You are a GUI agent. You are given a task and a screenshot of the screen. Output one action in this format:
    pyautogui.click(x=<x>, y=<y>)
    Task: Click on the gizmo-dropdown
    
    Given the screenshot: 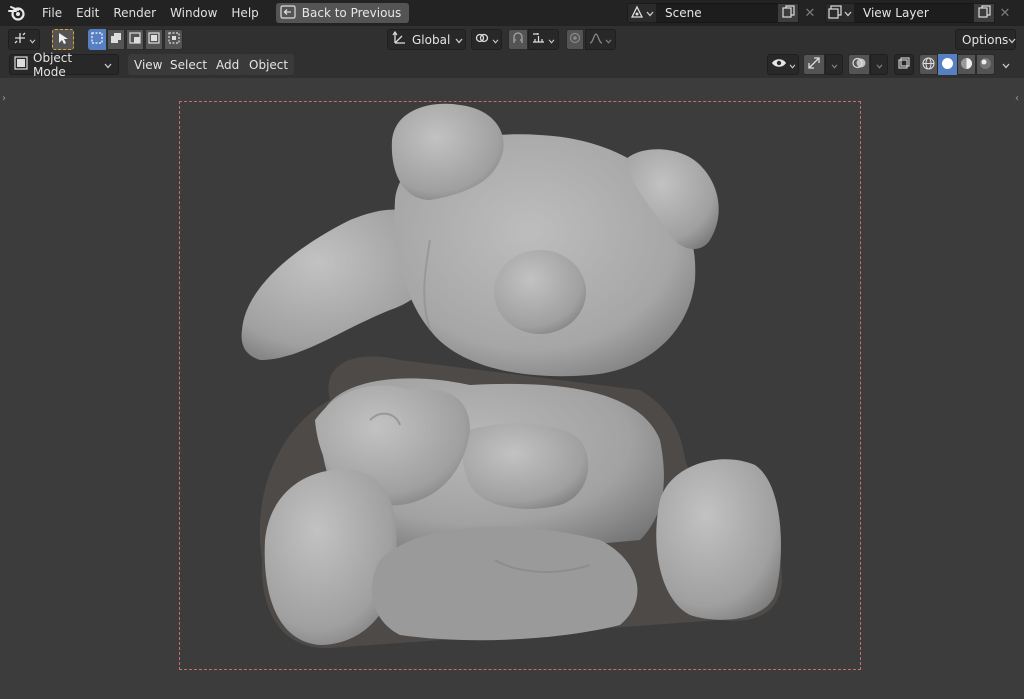 What is the action you would take?
    pyautogui.click(x=834, y=64)
    